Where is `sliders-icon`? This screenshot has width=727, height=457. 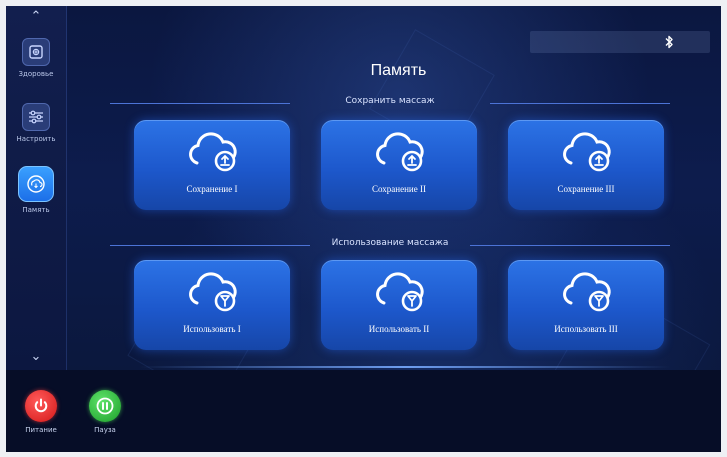 sliders-icon is located at coordinates (36, 117).